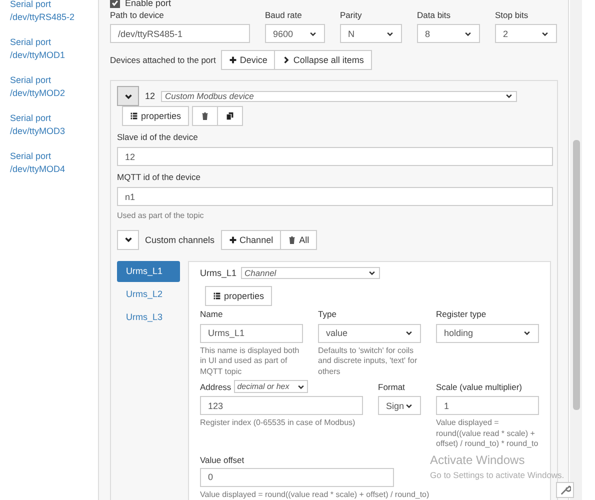  Describe the element at coordinates (286, 60) in the screenshot. I see `chevron-right-icon` at that location.